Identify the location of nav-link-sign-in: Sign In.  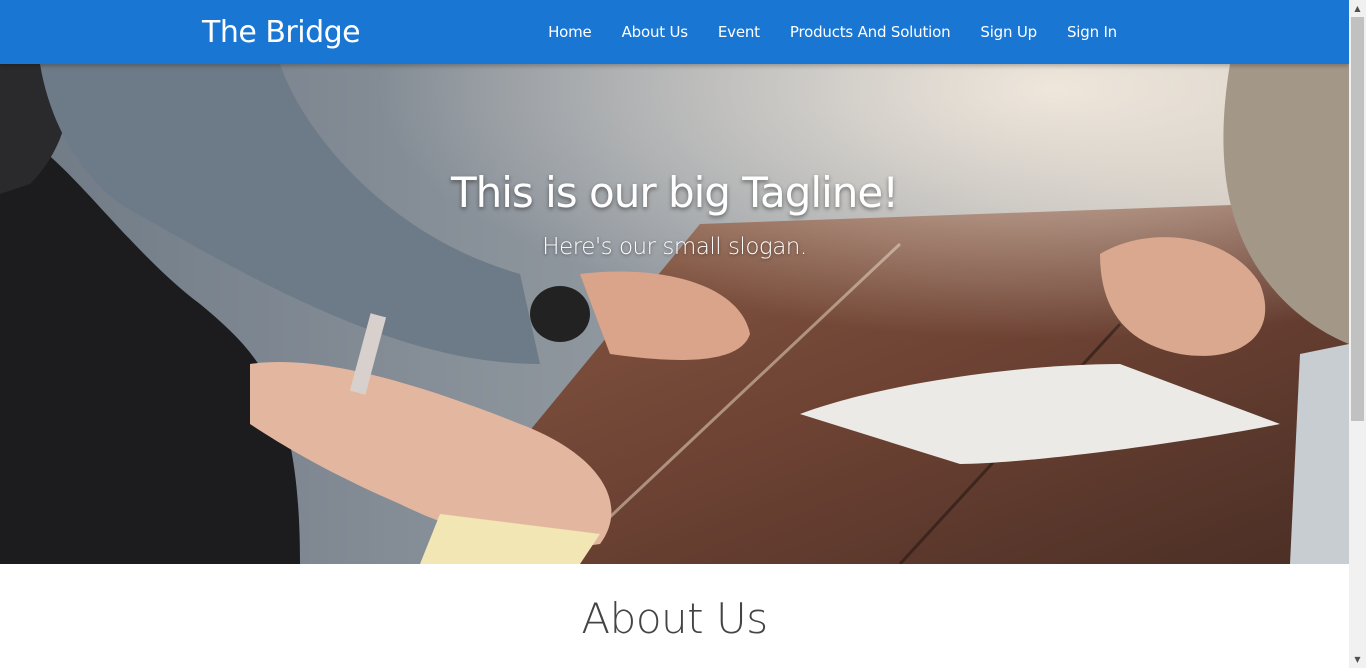
(1092, 32).